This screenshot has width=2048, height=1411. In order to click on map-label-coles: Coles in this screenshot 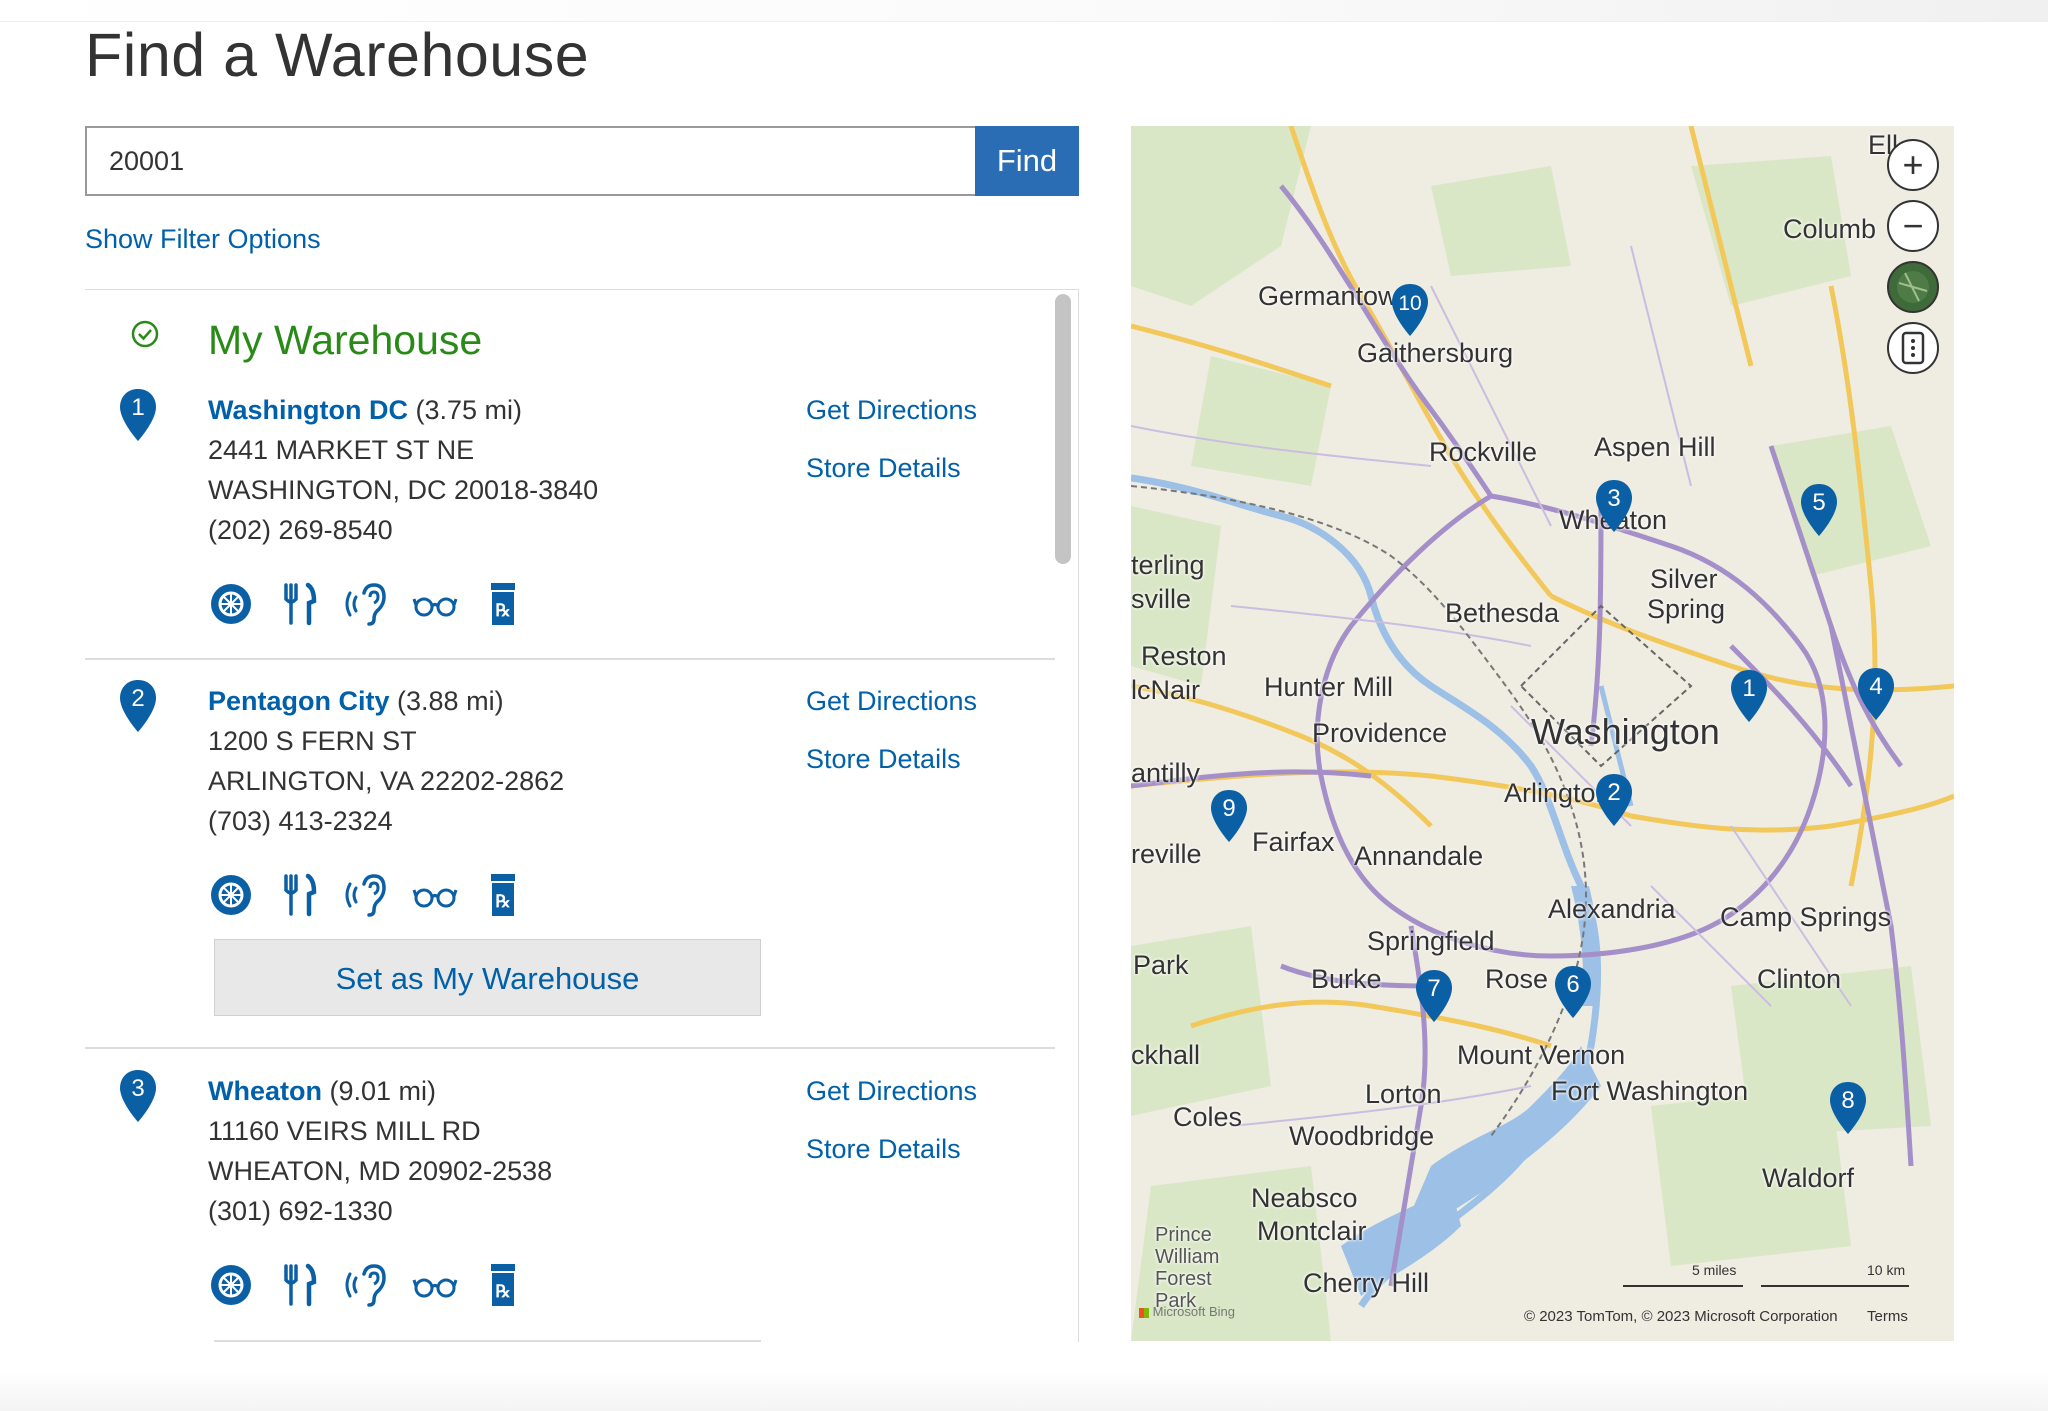, I will do `click(1208, 1117)`.